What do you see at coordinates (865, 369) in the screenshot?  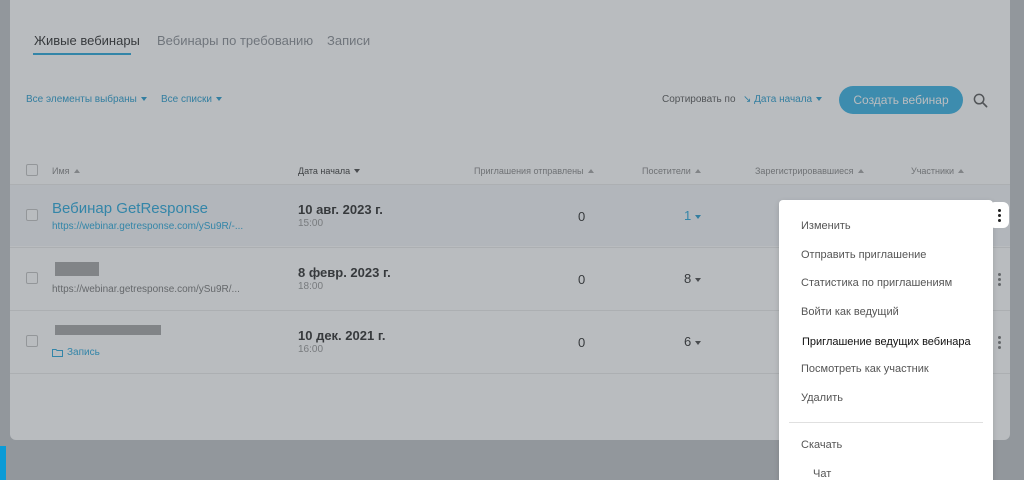 I see `menu-item-view-as-participant: Посмотреть как участник` at bounding box center [865, 369].